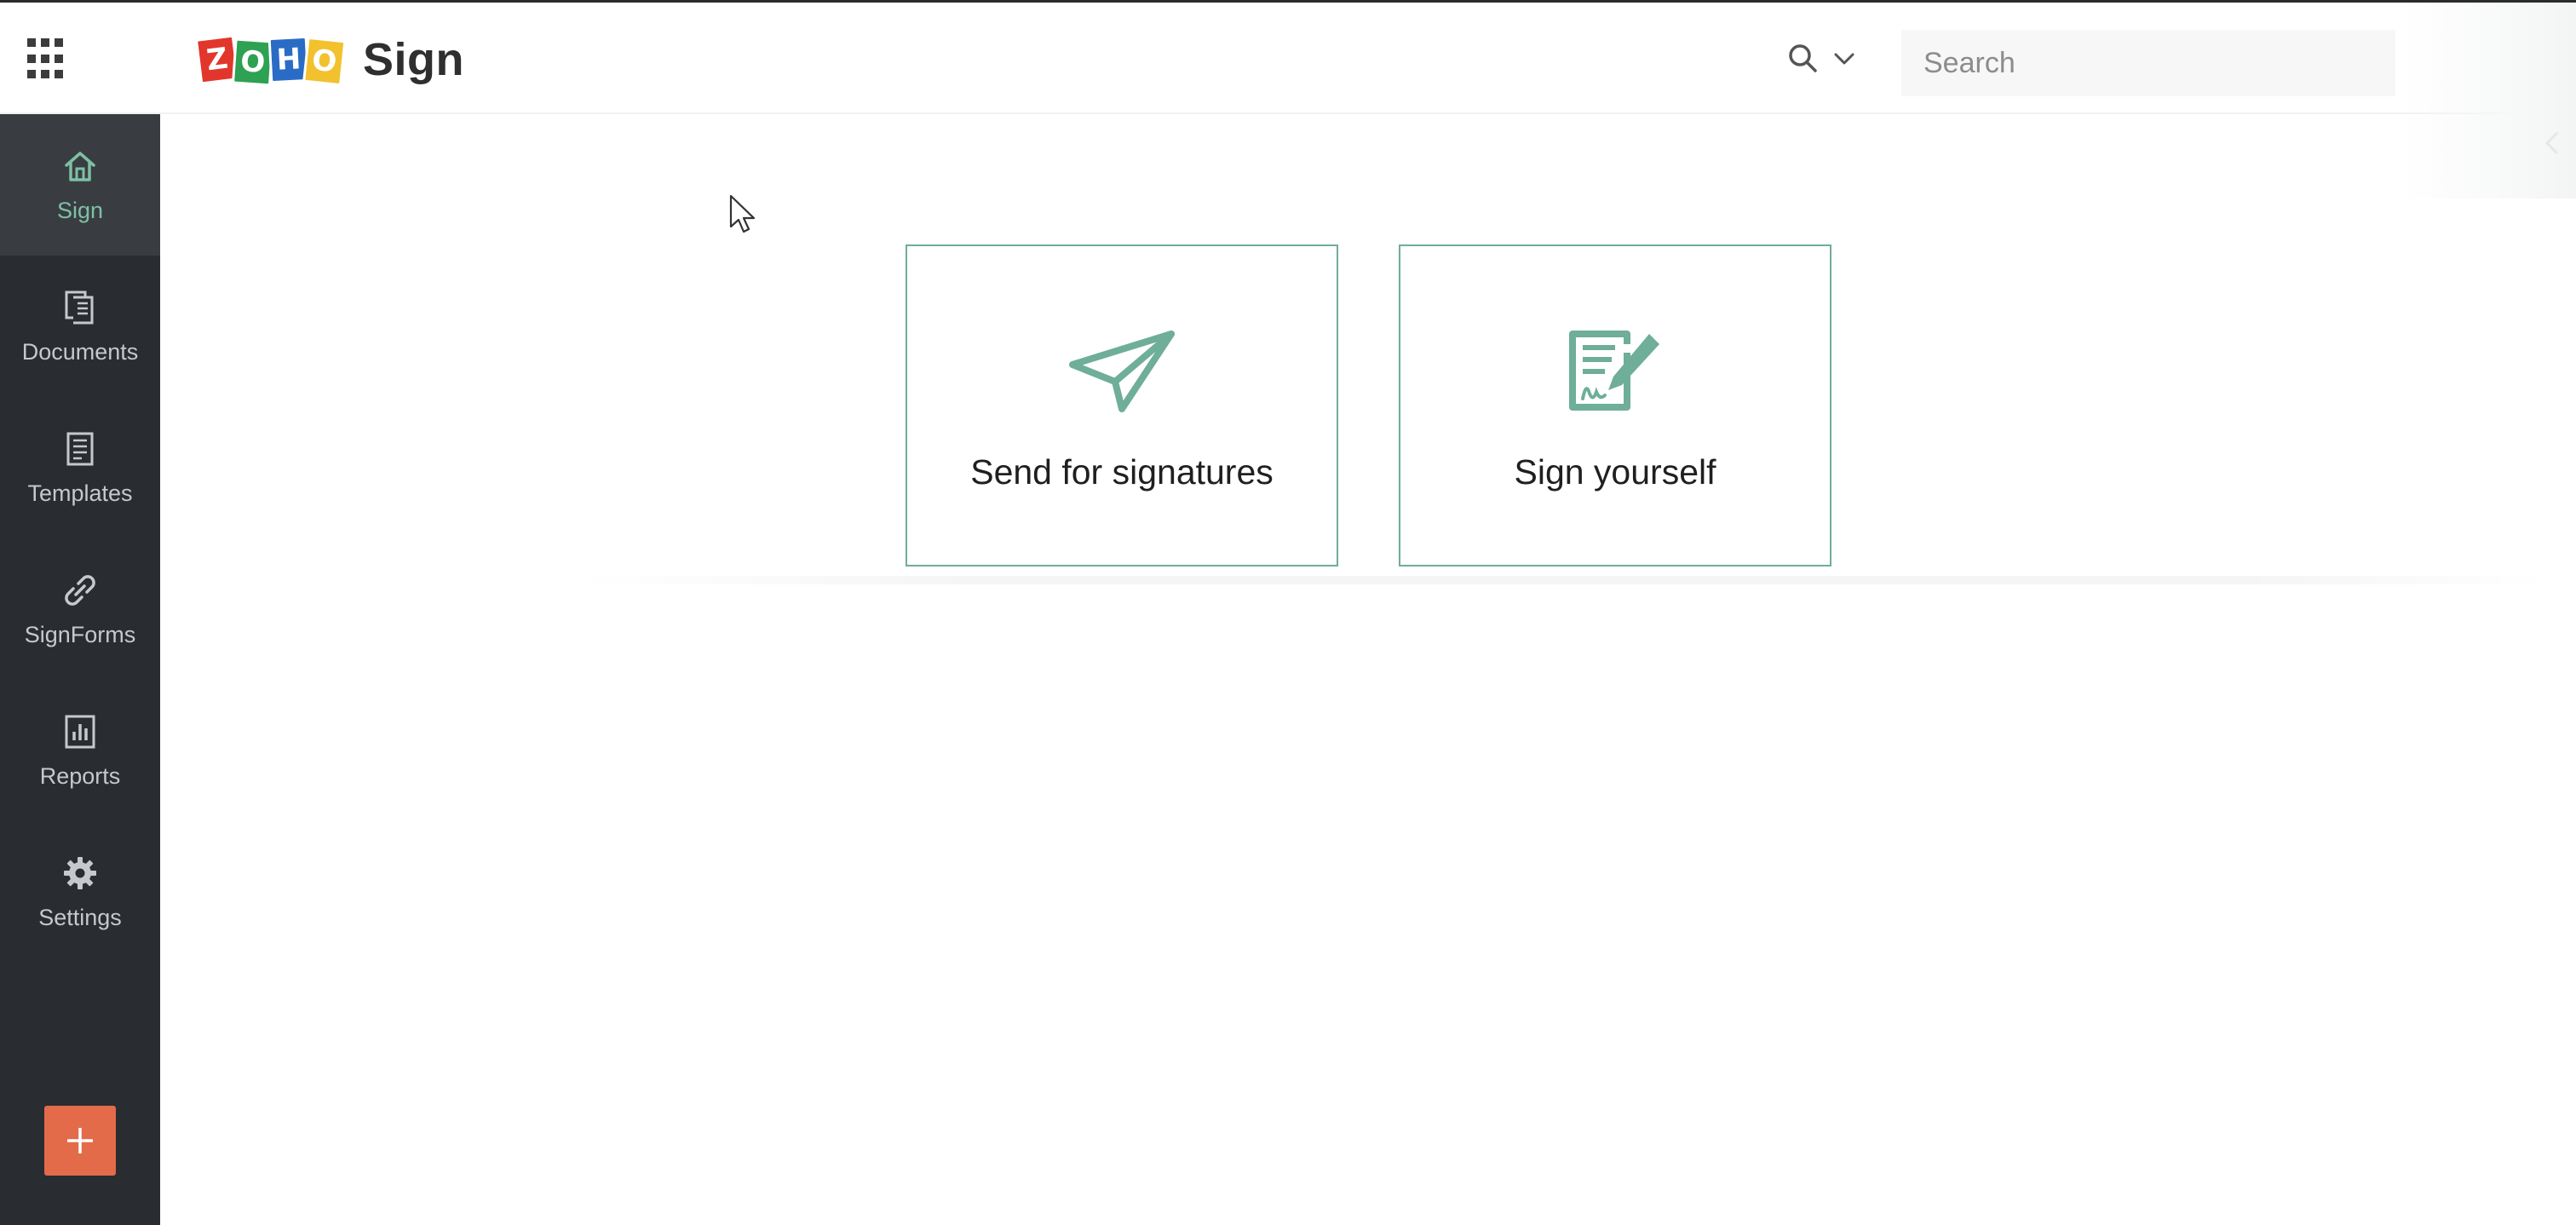 The image size is (2576, 1225). I want to click on paper-plane-icon, so click(1122, 371).